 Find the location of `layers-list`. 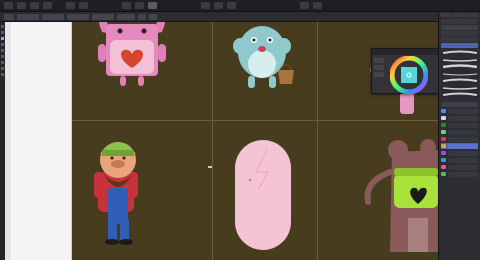

layers-list is located at coordinates (459, 142).